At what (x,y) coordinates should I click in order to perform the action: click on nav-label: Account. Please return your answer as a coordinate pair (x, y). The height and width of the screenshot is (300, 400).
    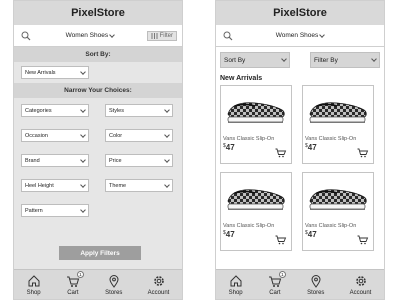
    Looking at the image, I should click on (158, 292).